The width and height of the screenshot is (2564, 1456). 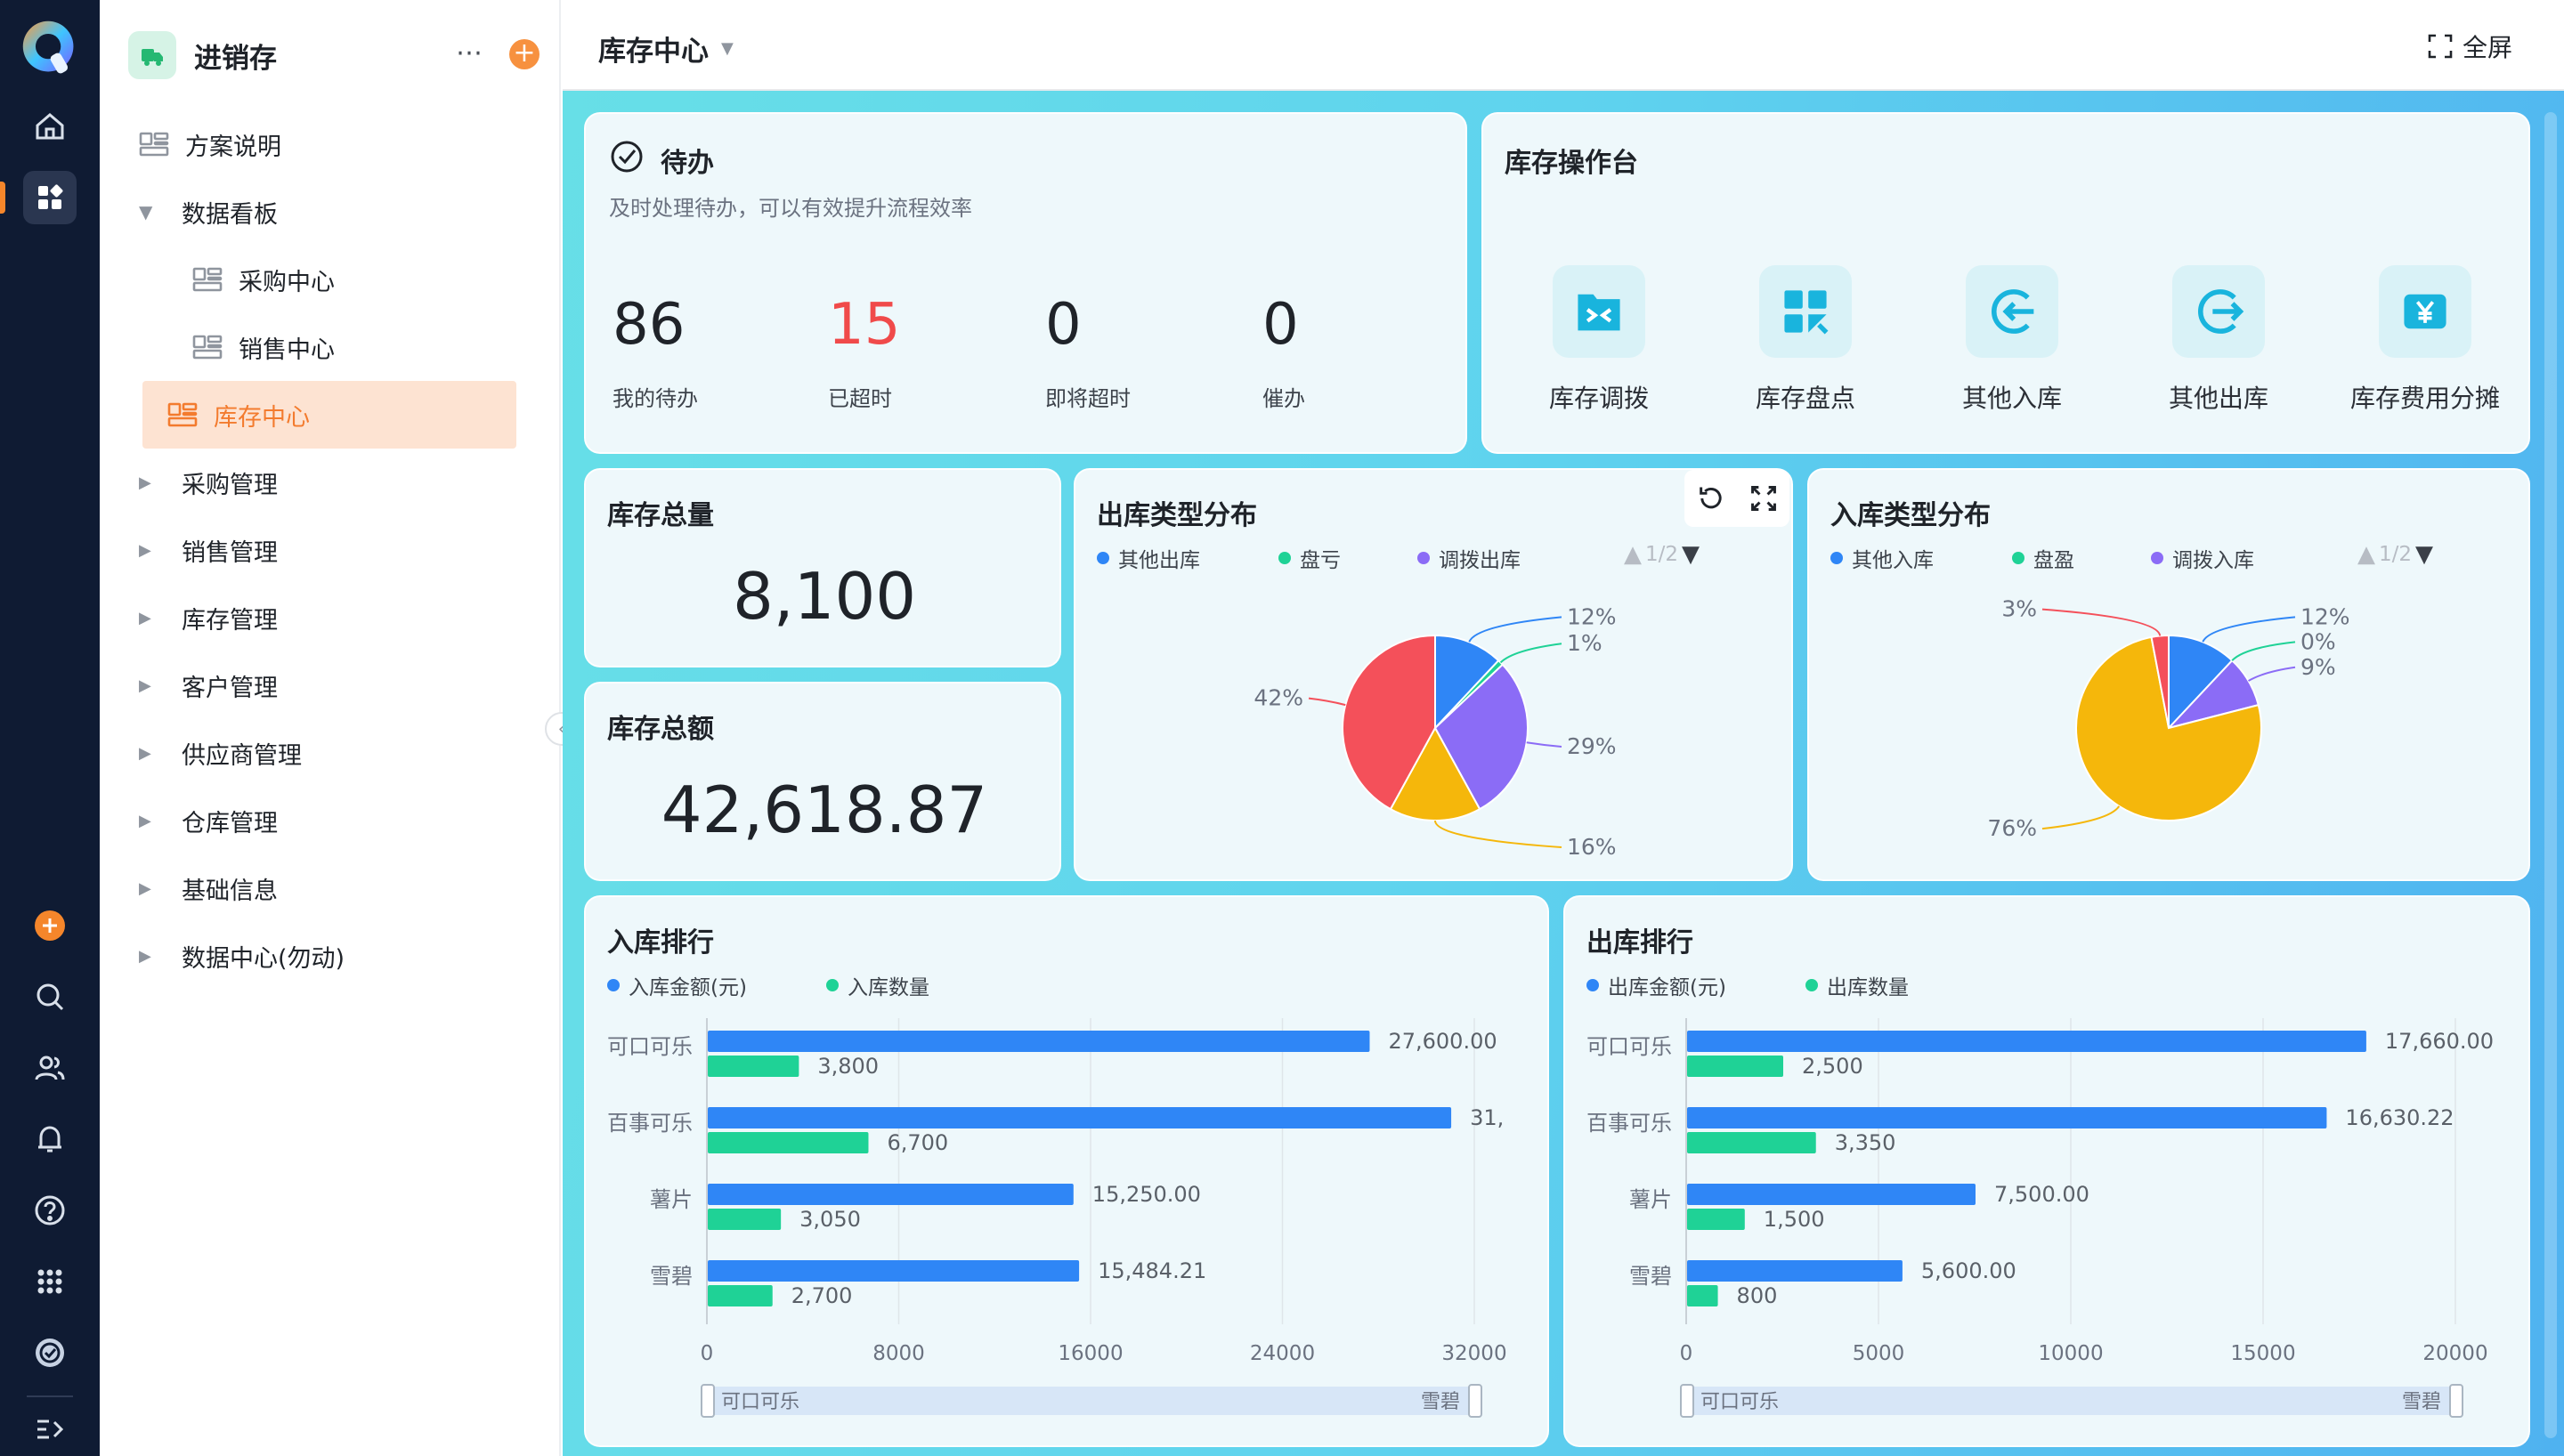 I want to click on op-cost-allocation: 库存费用分摊, so click(x=2425, y=340).